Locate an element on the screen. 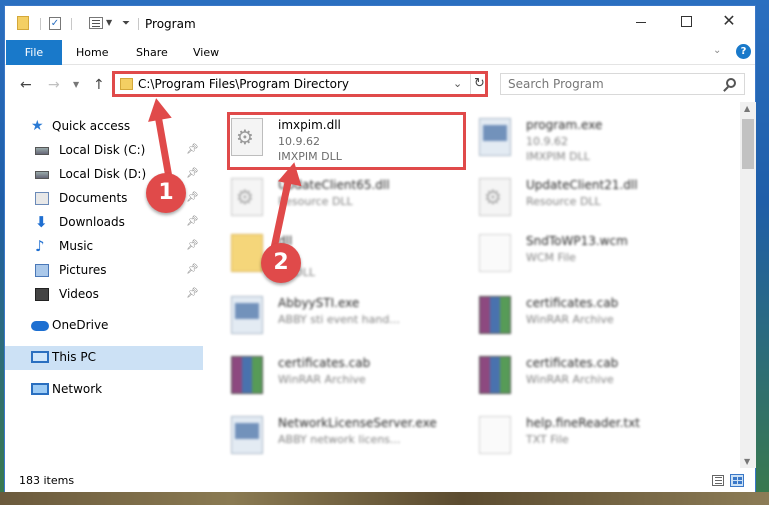  pictures-icon is located at coordinates (42, 270).